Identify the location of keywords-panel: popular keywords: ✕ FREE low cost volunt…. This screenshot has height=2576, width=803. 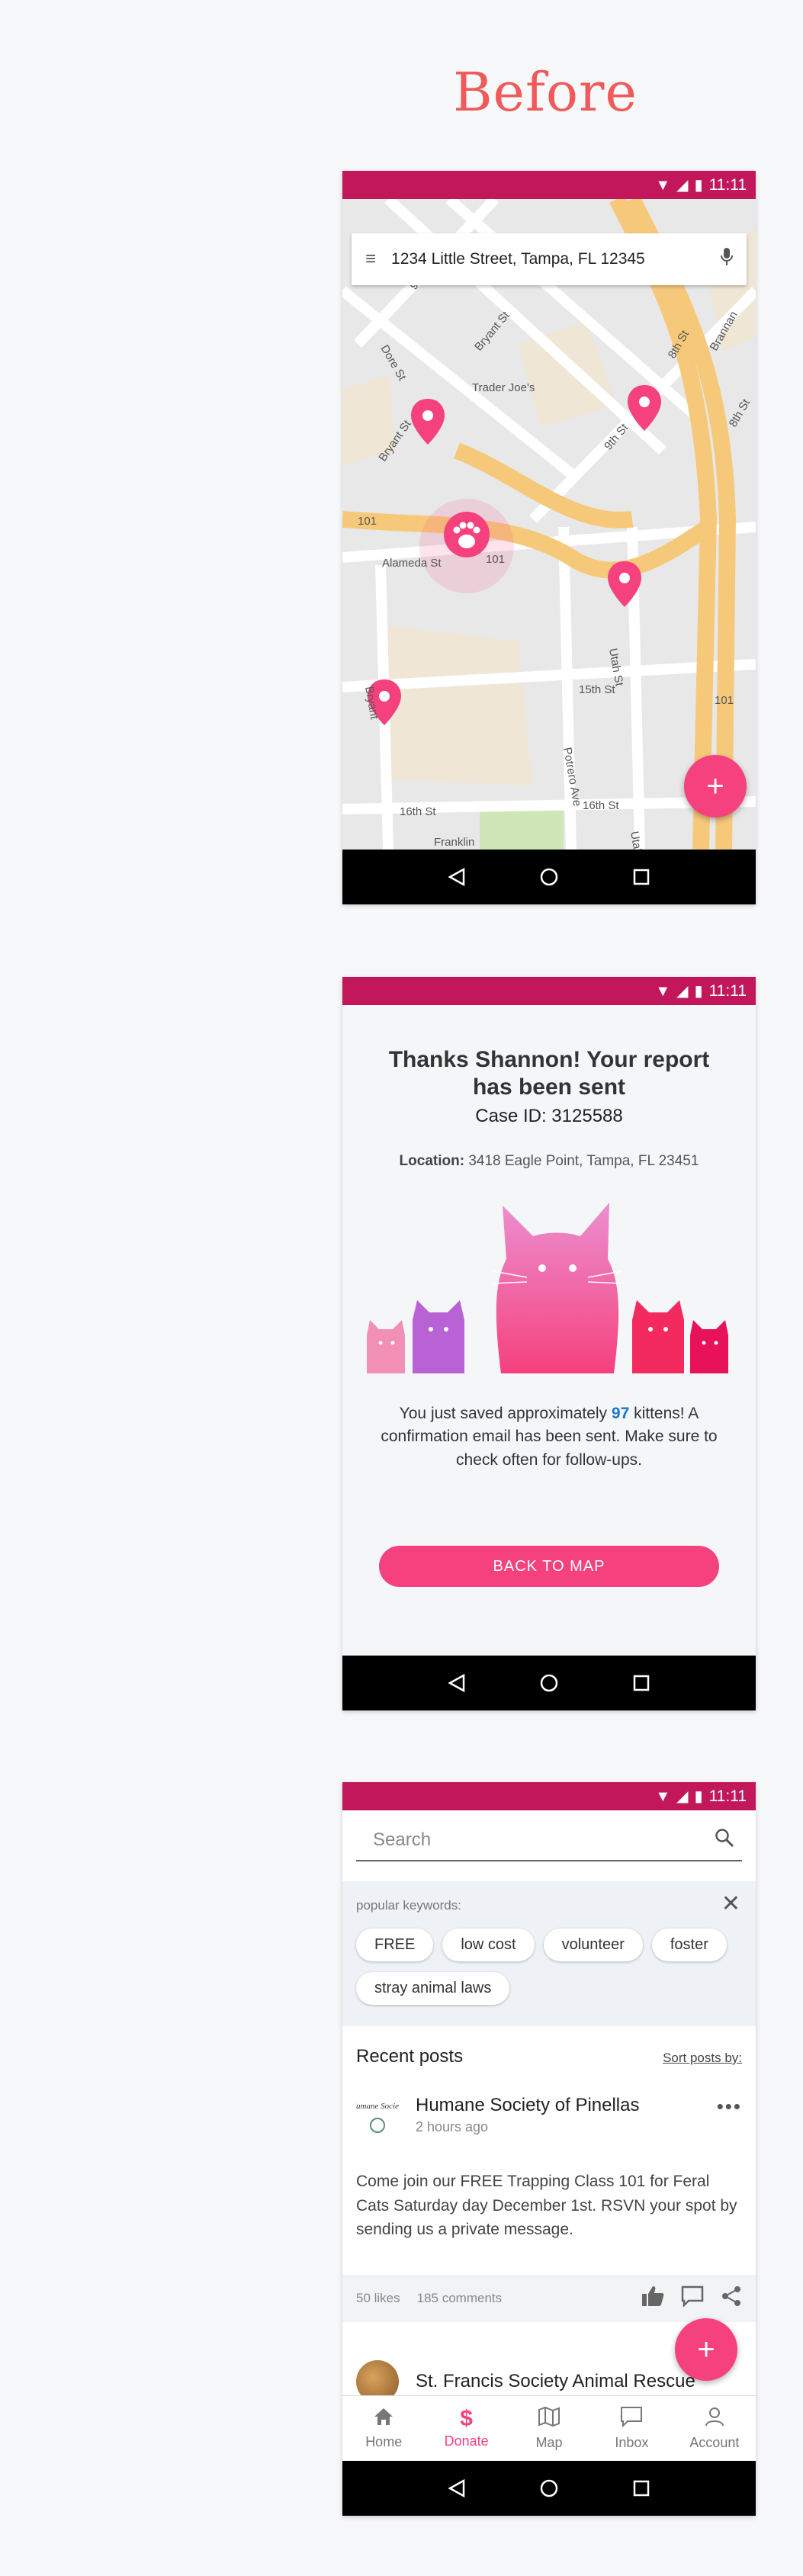
(549, 1953).